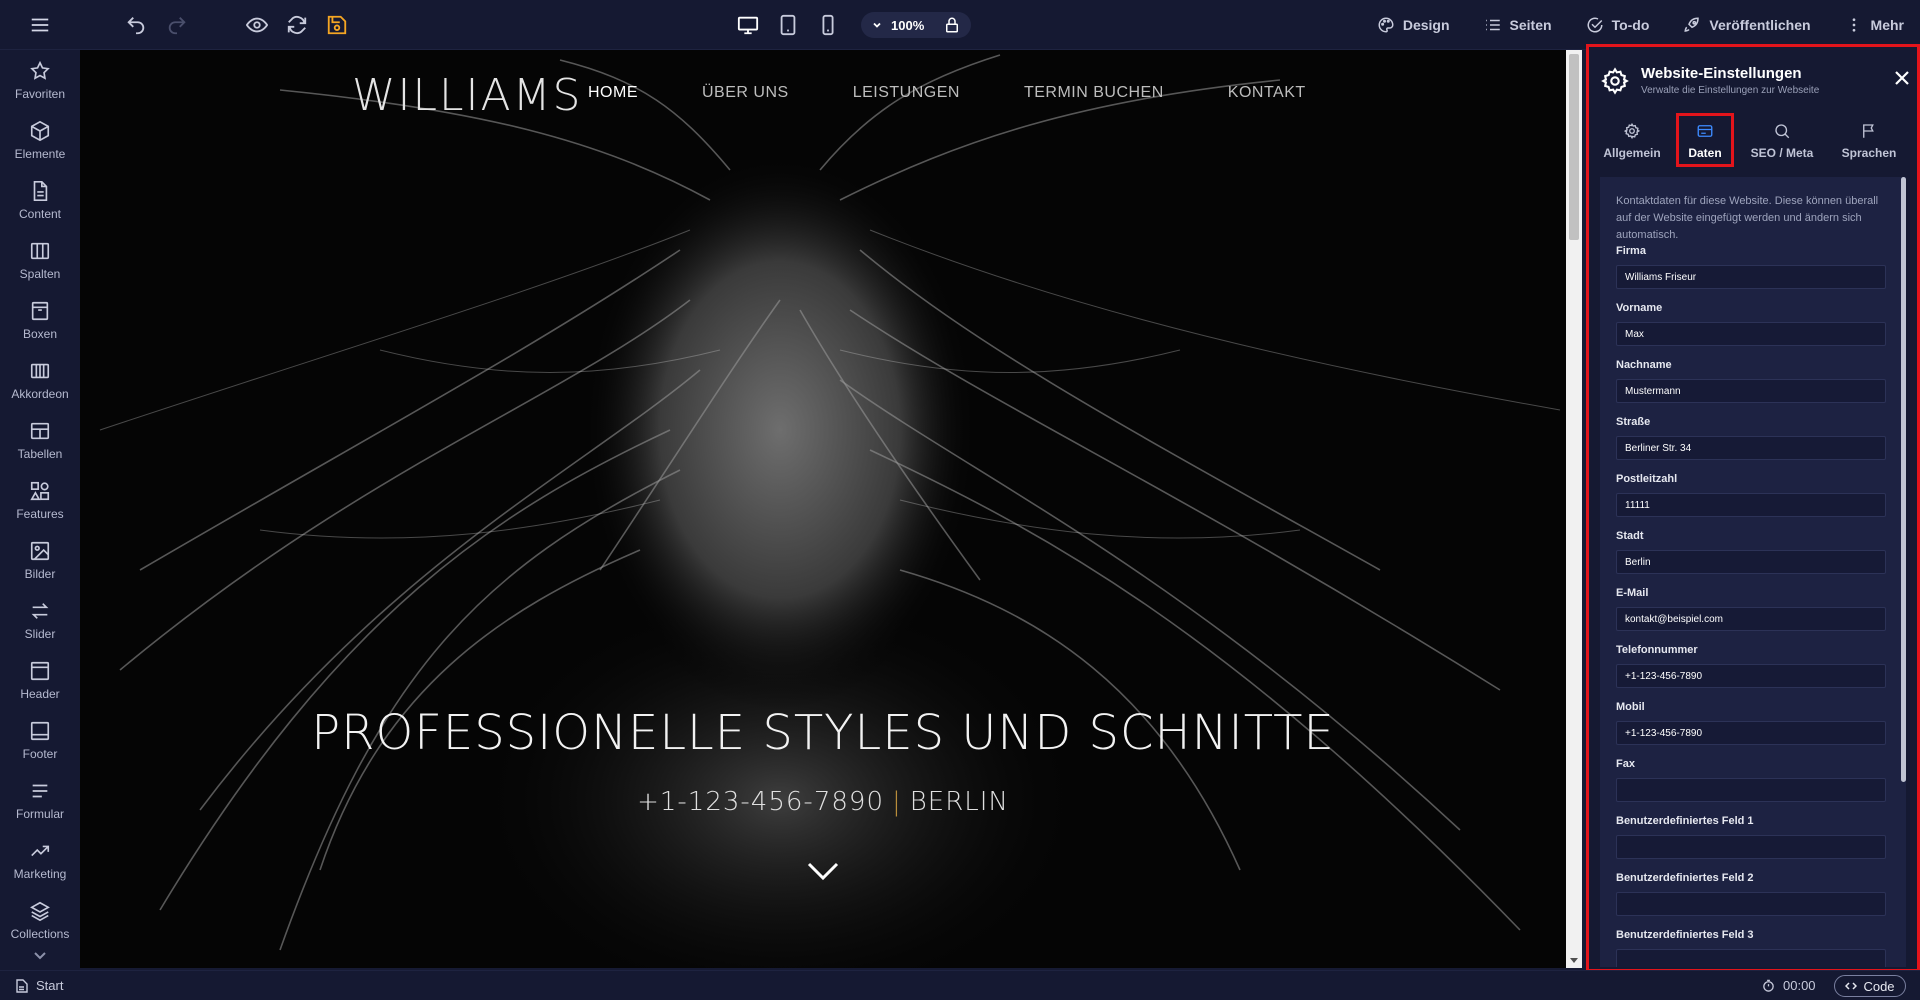 This screenshot has width=1920, height=1000. I want to click on code-button: Code, so click(1870, 986).